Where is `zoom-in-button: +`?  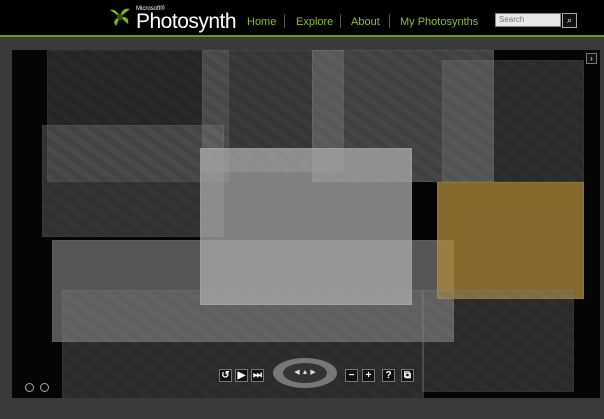 zoom-in-button: + is located at coordinates (368, 375).